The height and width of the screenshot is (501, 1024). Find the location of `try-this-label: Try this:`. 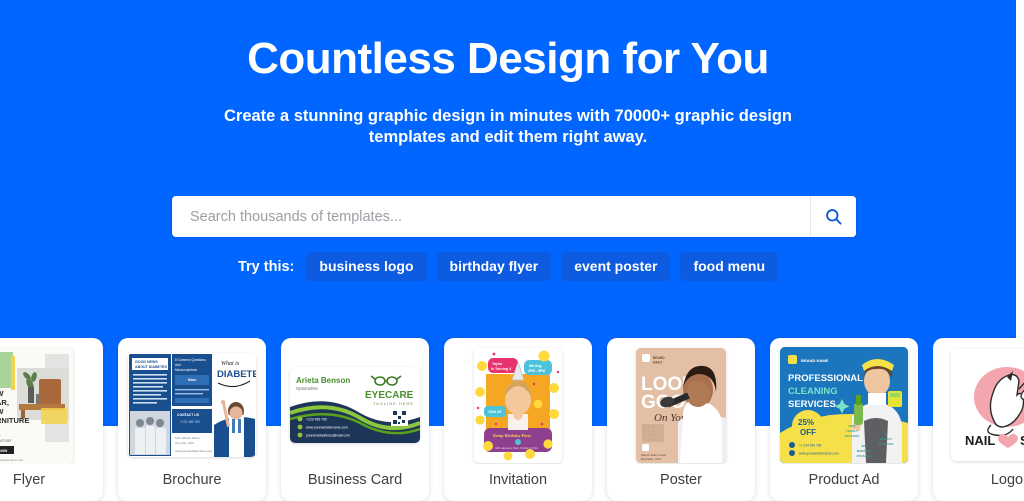

try-this-label: Try this: is located at coordinates (266, 266).